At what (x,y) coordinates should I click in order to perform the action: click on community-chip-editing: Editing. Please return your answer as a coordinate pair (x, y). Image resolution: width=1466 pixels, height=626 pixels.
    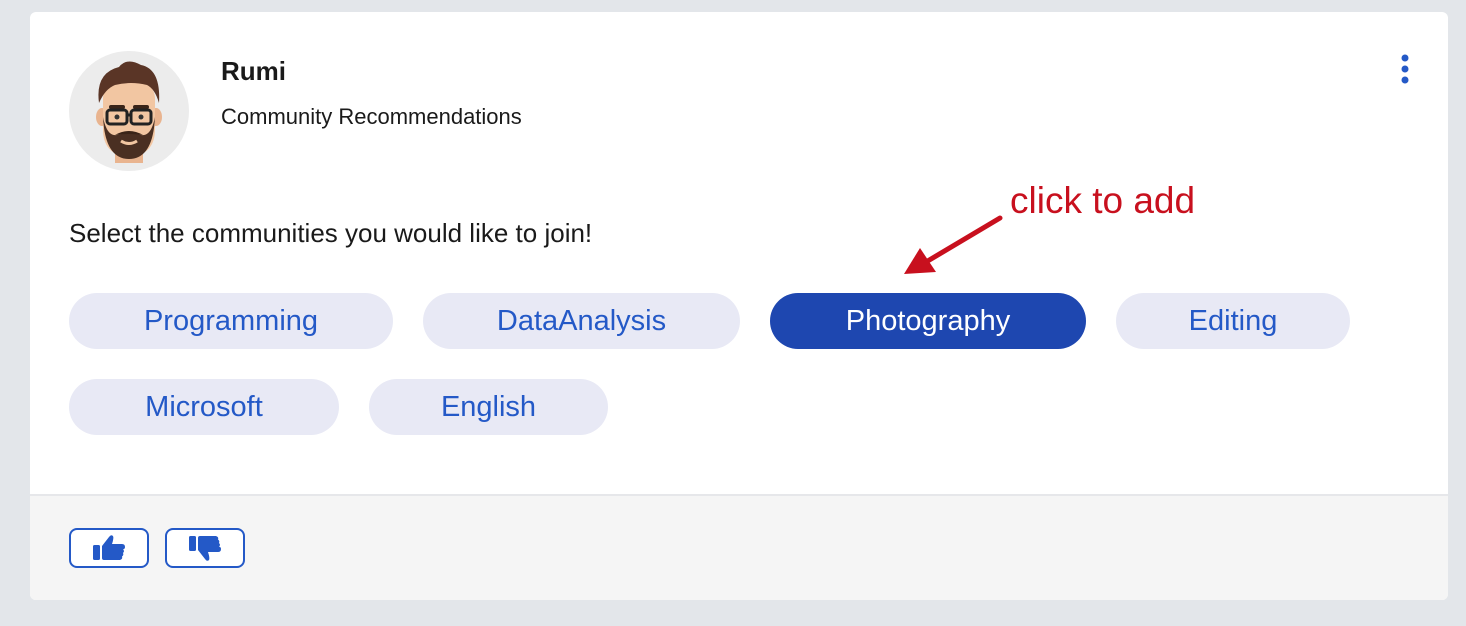
    Looking at the image, I should click on (1233, 321).